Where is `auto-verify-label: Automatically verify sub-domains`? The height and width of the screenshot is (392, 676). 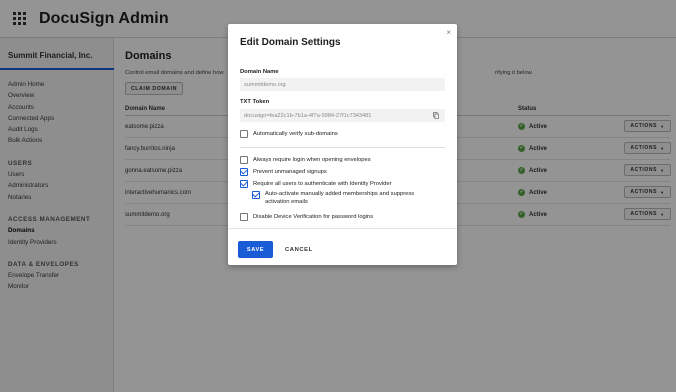 auto-verify-label: Automatically verify sub-domains is located at coordinates (295, 134).